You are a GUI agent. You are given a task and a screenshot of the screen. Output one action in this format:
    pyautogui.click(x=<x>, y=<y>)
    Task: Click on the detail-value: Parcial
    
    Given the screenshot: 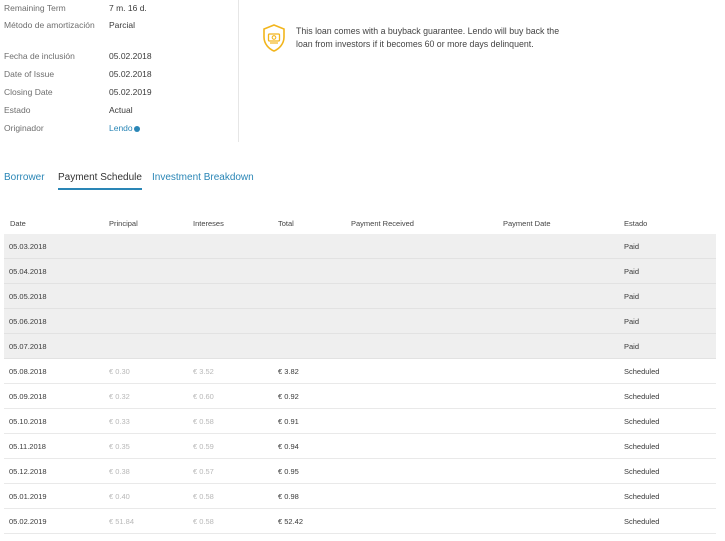 What is the action you would take?
    pyautogui.click(x=122, y=25)
    